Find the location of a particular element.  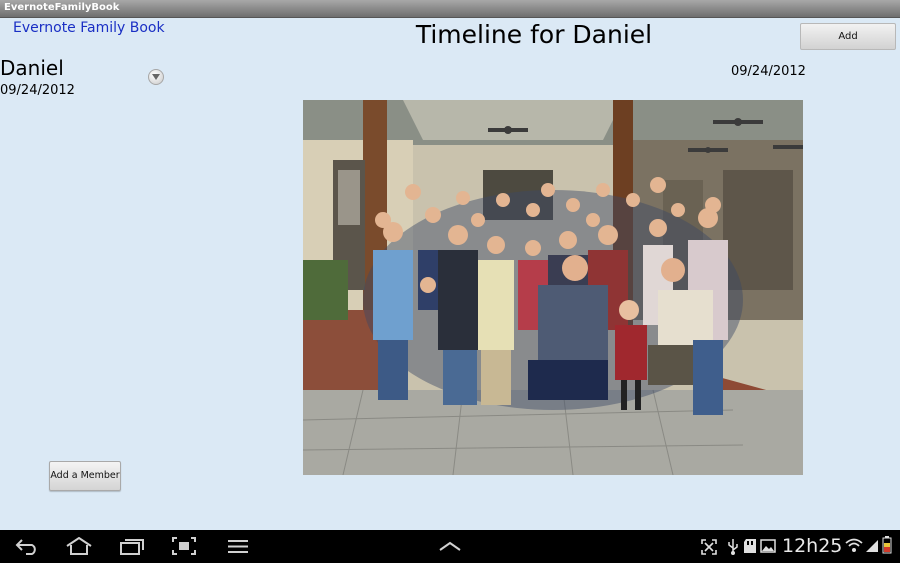

window-title-bar: EvernoteFamilyBook is located at coordinates (450, 9).